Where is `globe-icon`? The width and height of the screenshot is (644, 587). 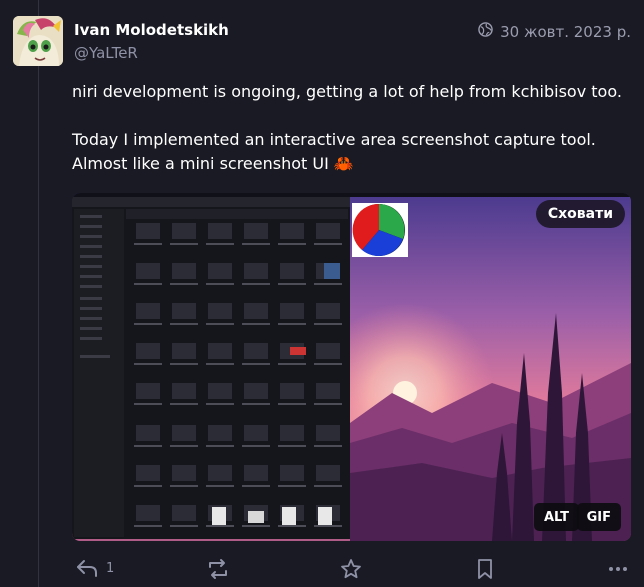
globe-icon is located at coordinates (485, 31).